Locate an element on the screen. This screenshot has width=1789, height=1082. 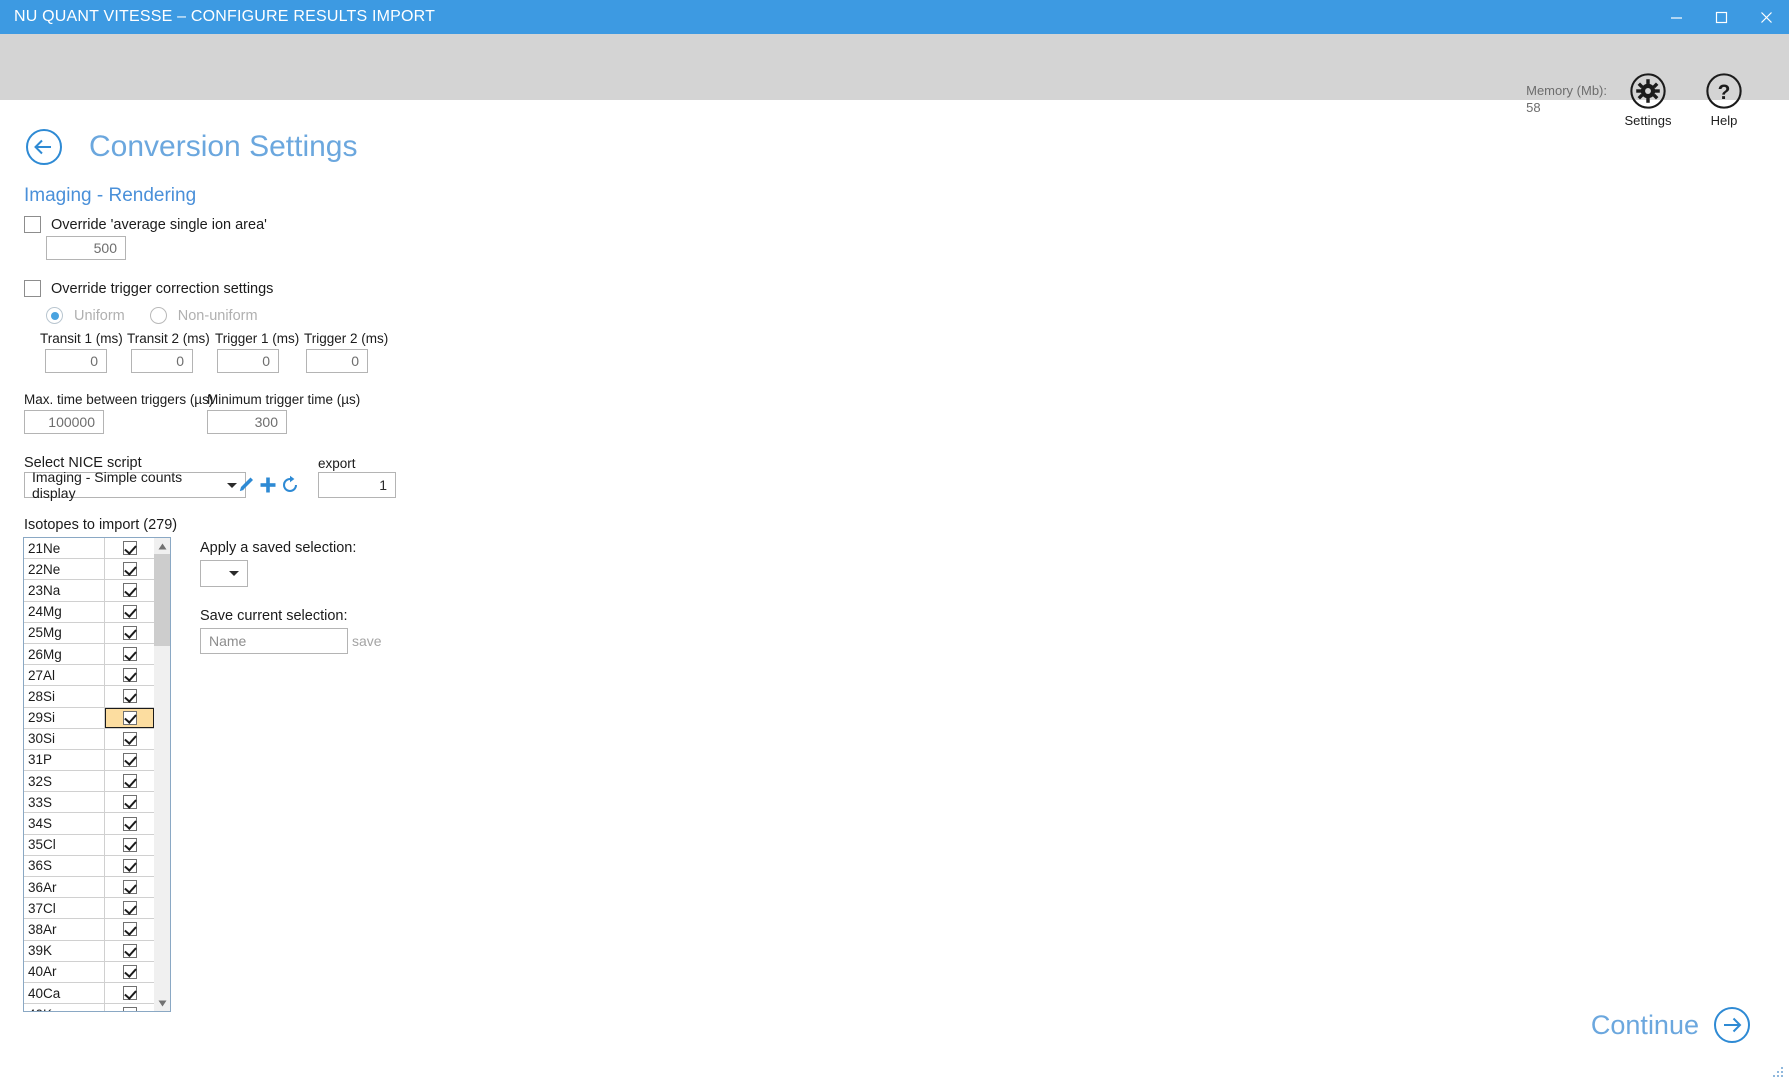
forward-arrow-icon is located at coordinates (1732, 1025).